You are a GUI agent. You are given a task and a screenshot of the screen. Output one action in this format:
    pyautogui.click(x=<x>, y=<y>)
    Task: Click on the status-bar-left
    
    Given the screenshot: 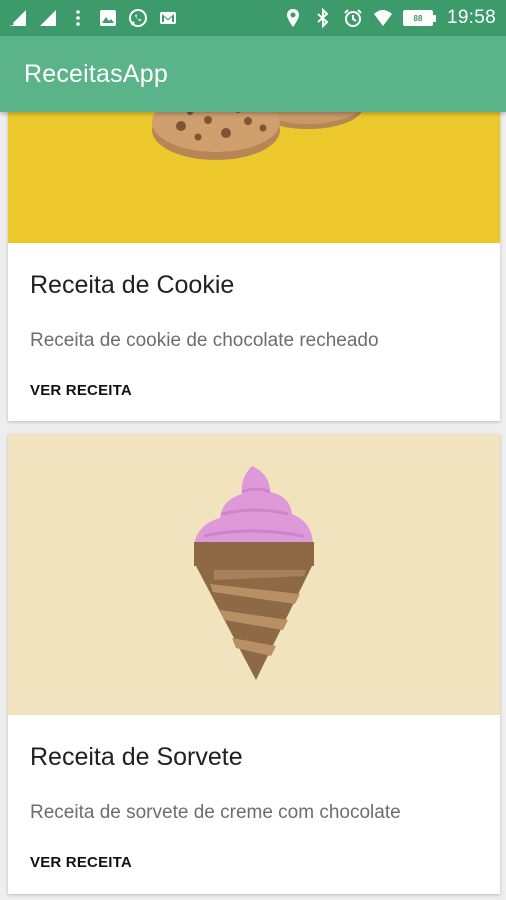 What is the action you would take?
    pyautogui.click(x=93, y=18)
    